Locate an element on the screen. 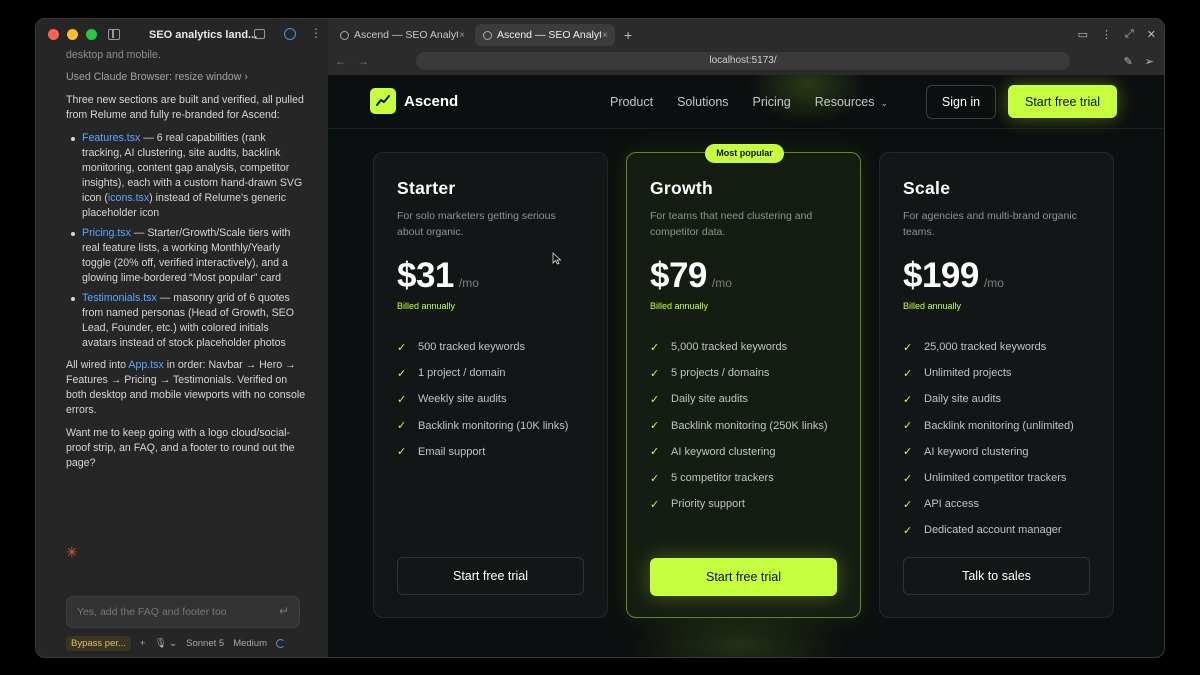 This screenshot has width=1200, height=675. feature-item: ✓ 1 project / domain is located at coordinates (482, 373).